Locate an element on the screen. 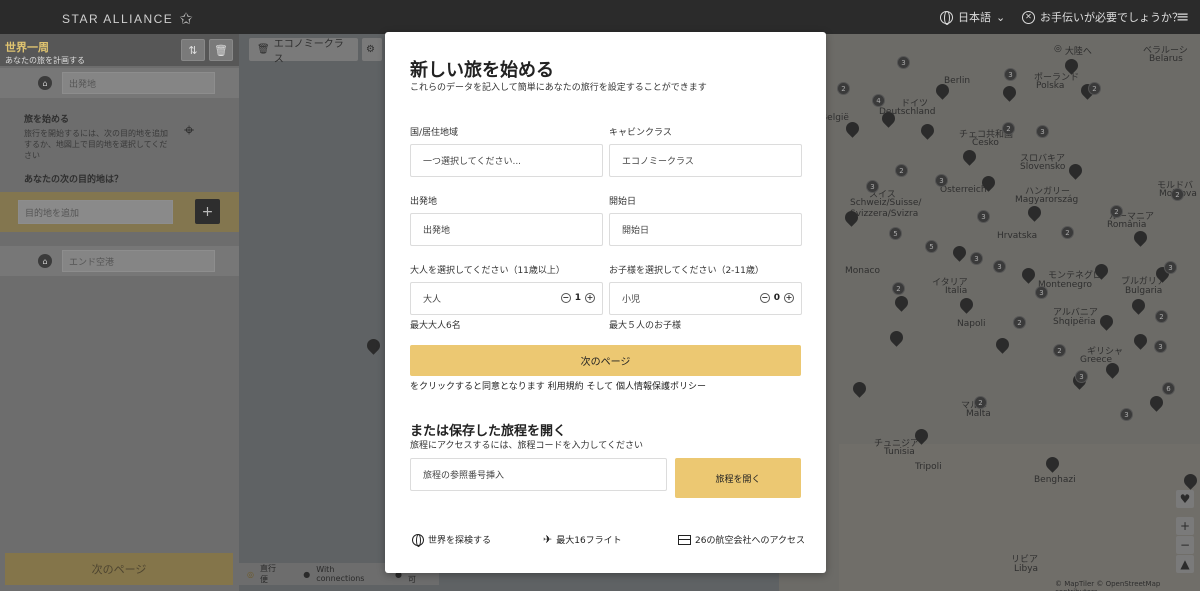 This screenshot has width=1200, height=591. origin-input: 出発地 is located at coordinates (506, 229).